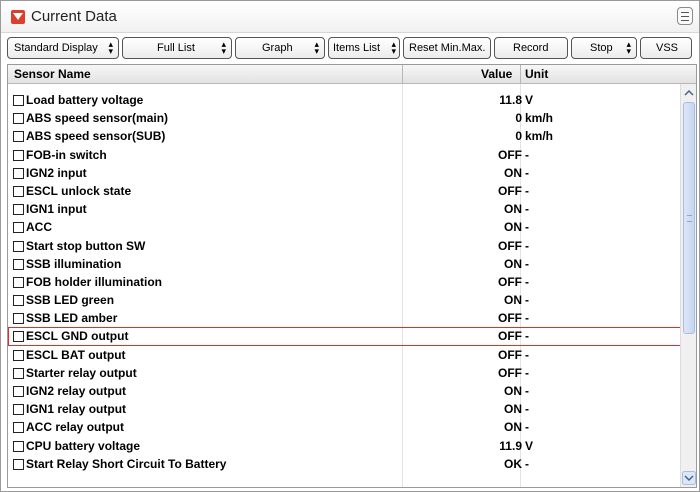 Image resolution: width=700 pixels, height=492 pixels. Describe the element at coordinates (344, 156) in the screenshot. I see `table-row: FOB-in switch OFF -` at that location.